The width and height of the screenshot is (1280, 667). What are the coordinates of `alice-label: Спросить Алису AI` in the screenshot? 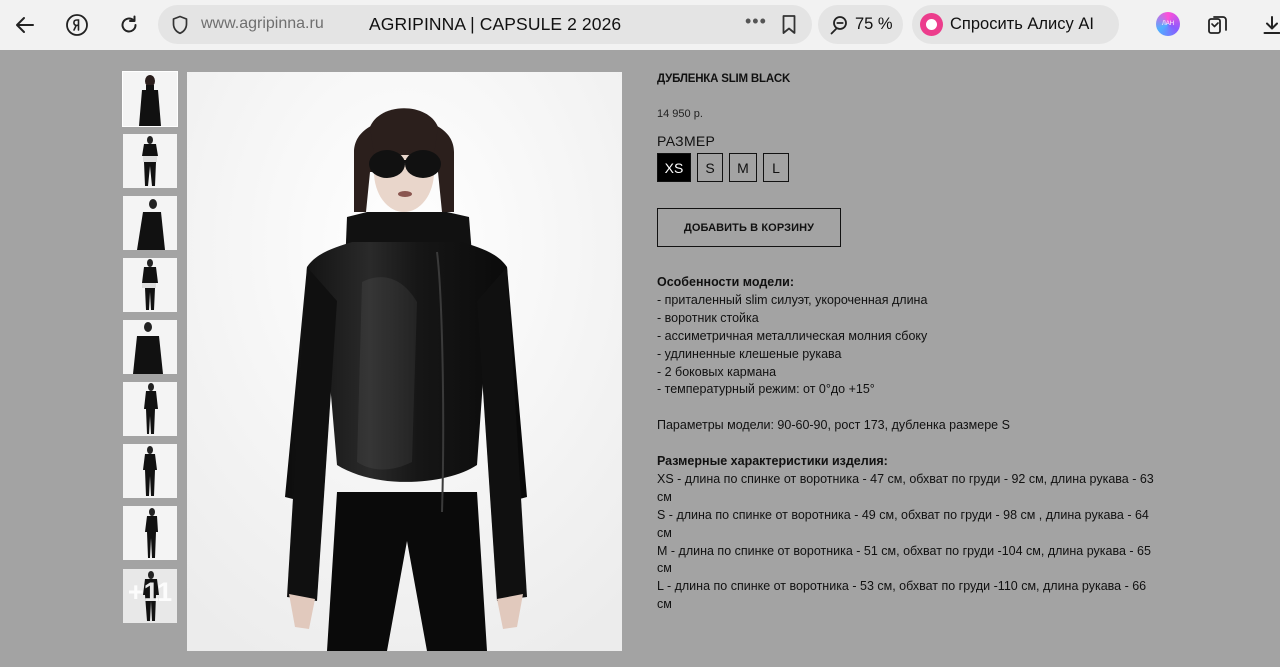 It's located at (1022, 24).